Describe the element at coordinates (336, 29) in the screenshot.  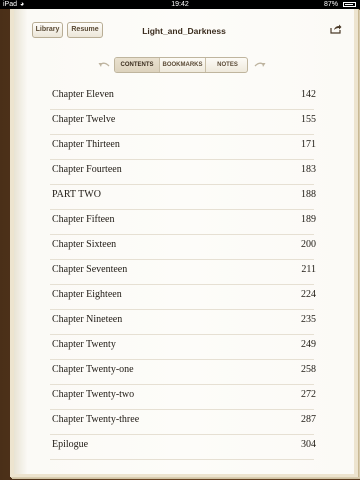
I see `share-icon` at that location.